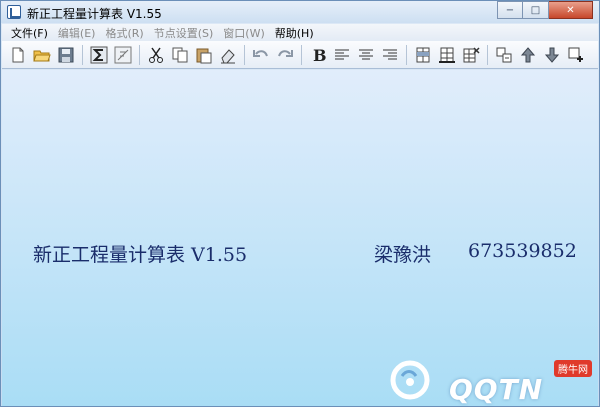 Image resolution: width=600 pixels, height=407 pixels. I want to click on add-node-icon, so click(503, 55).